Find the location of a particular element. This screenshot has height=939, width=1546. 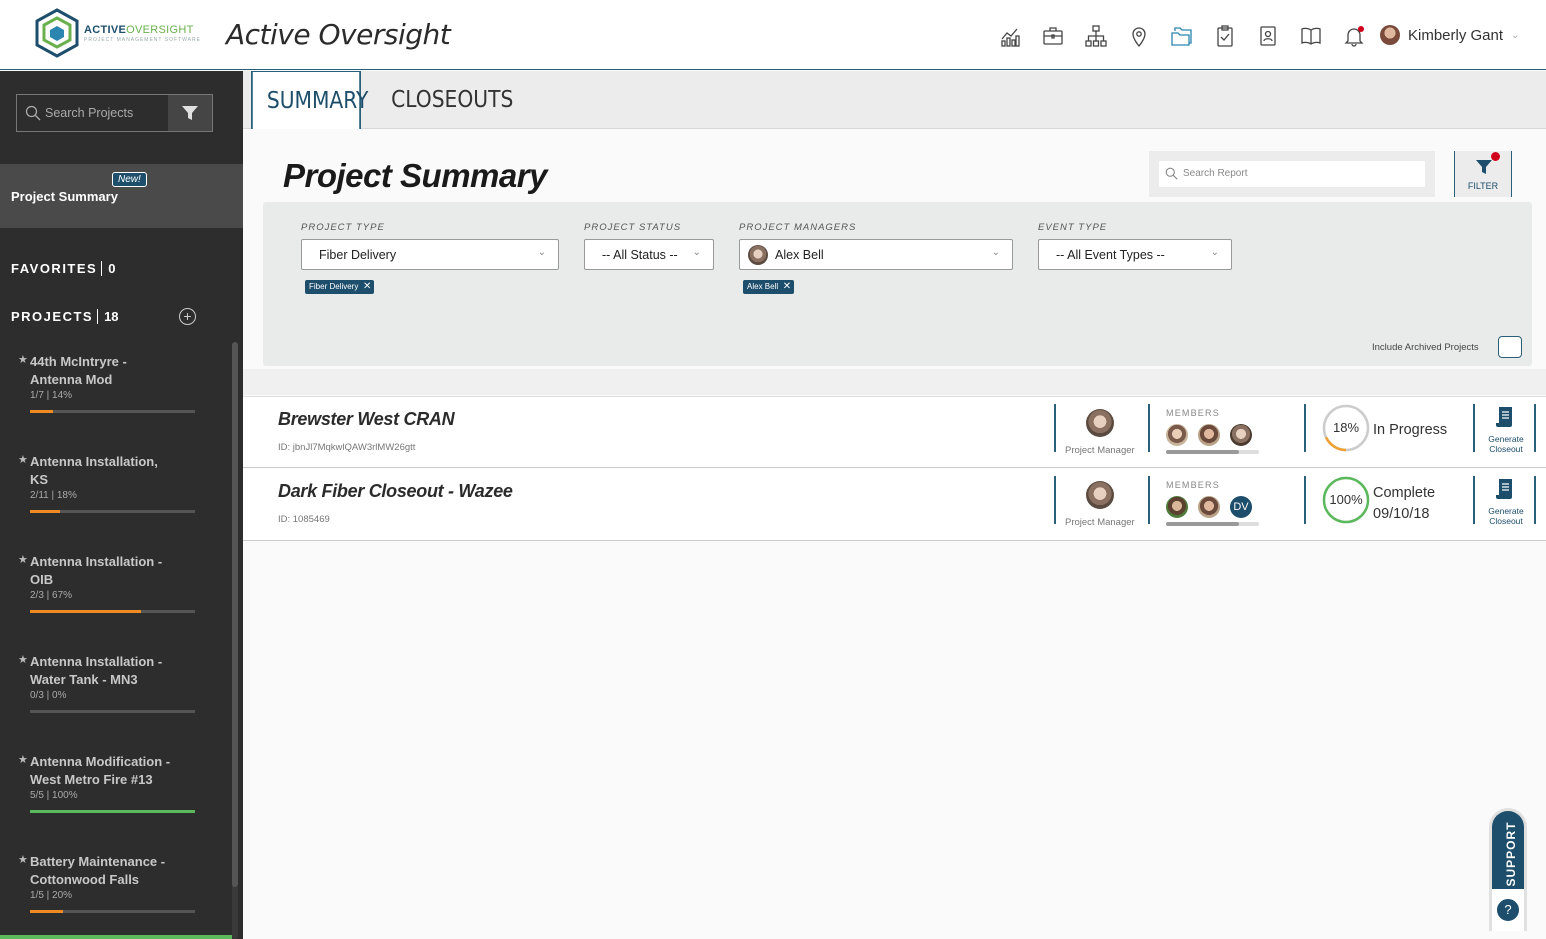

member-initials-avatar: DV is located at coordinates (1241, 507).